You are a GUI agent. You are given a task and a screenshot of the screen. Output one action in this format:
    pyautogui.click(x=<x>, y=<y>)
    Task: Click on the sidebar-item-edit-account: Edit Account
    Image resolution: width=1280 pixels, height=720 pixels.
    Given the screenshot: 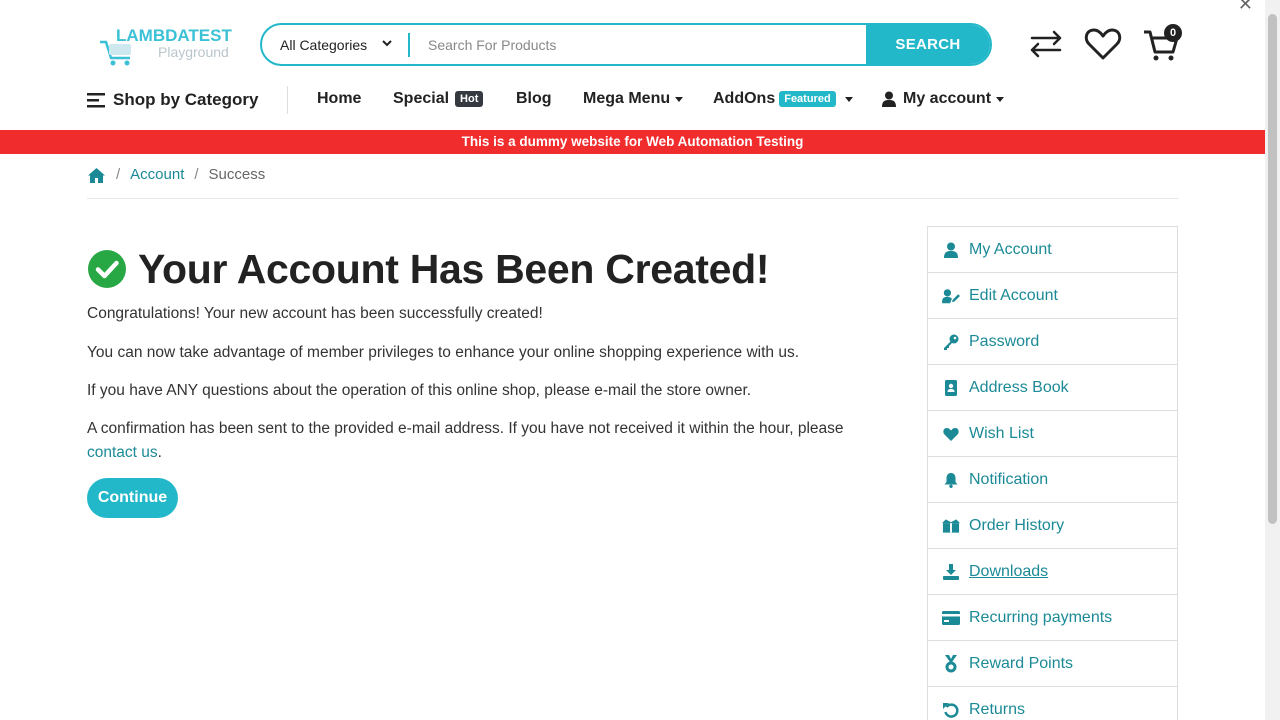 What is the action you would take?
    pyautogui.click(x=1052, y=296)
    